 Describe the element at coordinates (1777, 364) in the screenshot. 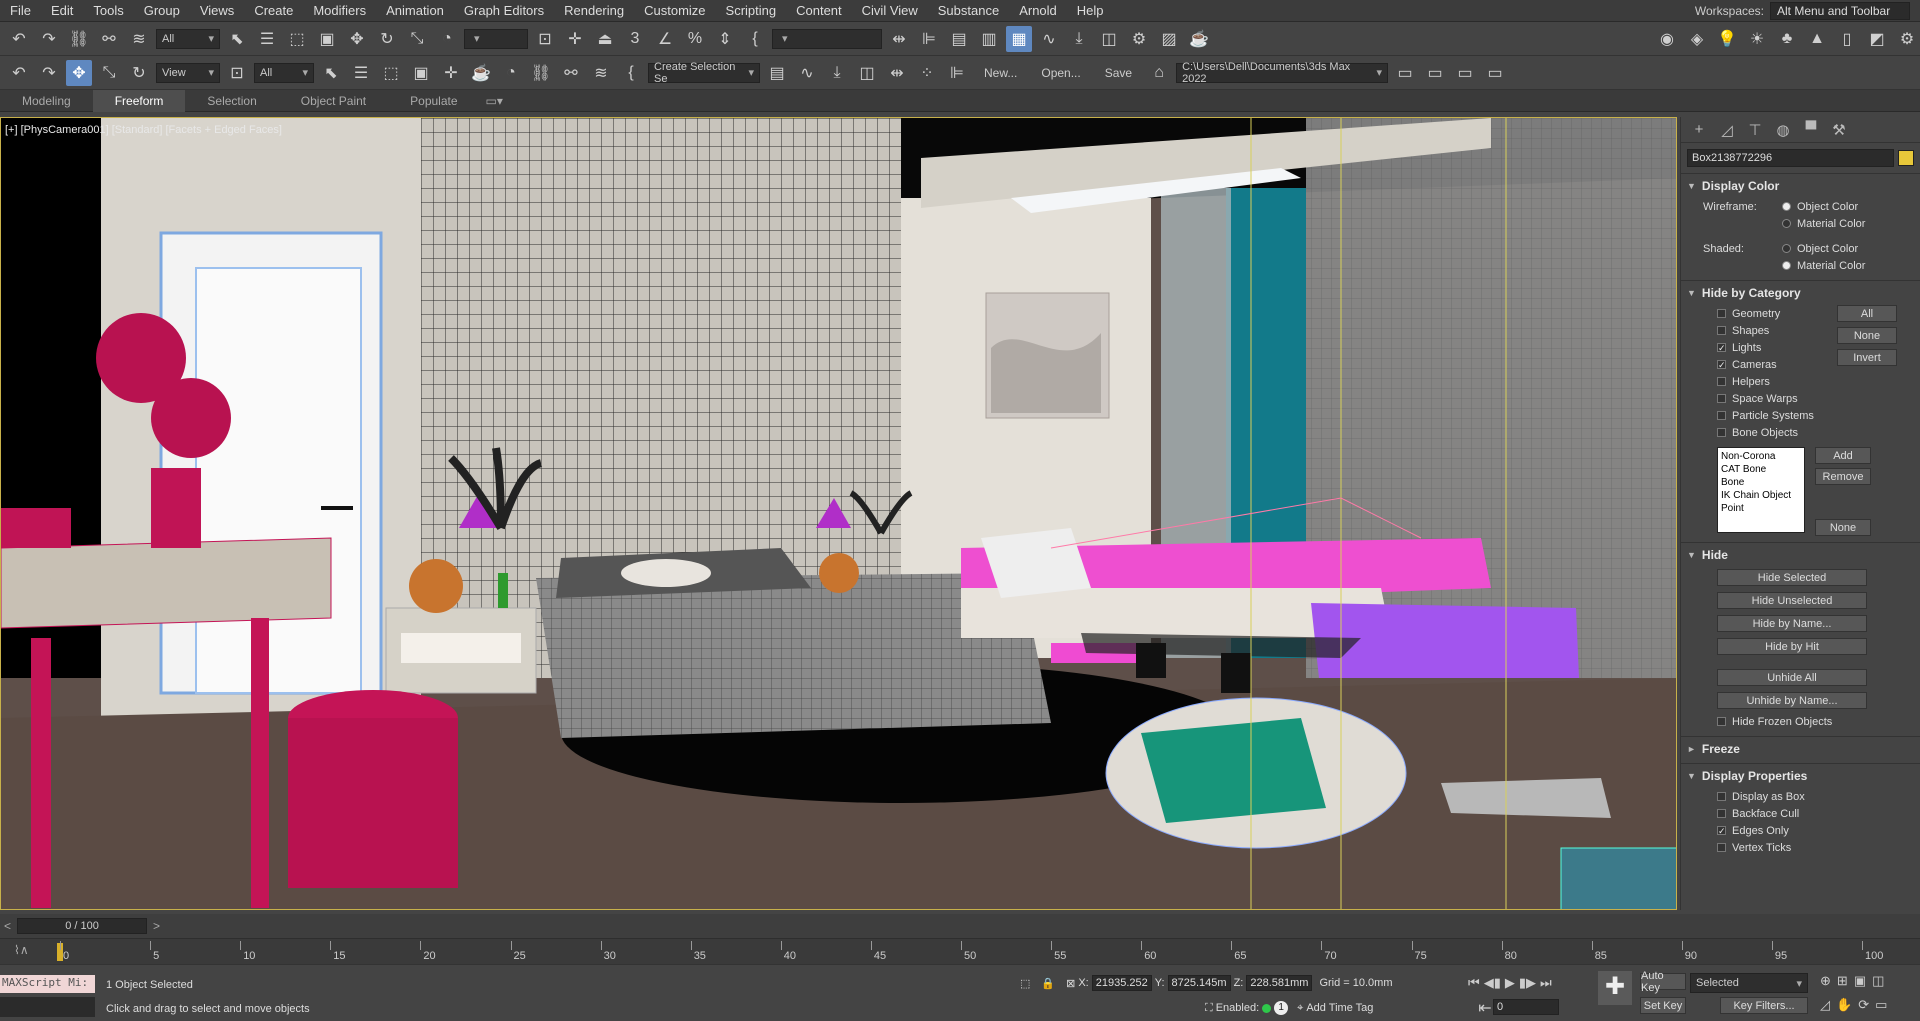

I see `cat-cameras: ✓ Cameras` at that location.